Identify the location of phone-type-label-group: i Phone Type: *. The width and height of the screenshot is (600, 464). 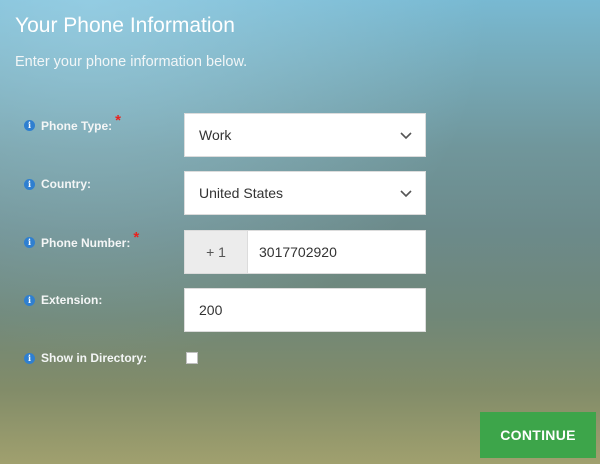
(72, 123).